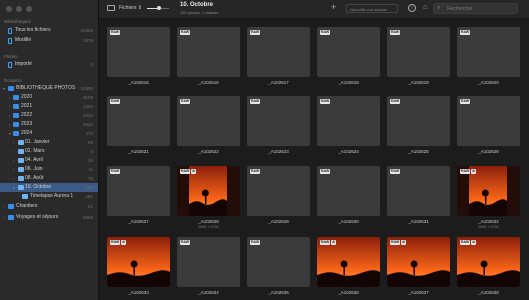 This screenshot has height=300, width=529. I want to click on minimize-window-button, so click(19, 9).